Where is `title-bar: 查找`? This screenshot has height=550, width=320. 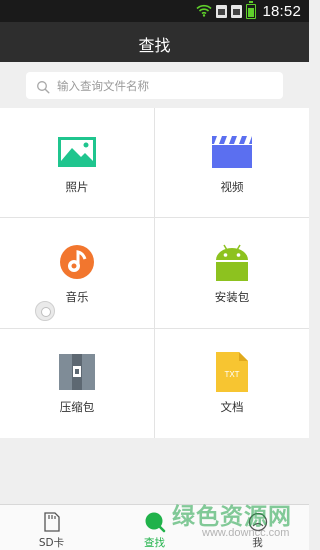
title-bar: 查找 is located at coordinates (154, 42).